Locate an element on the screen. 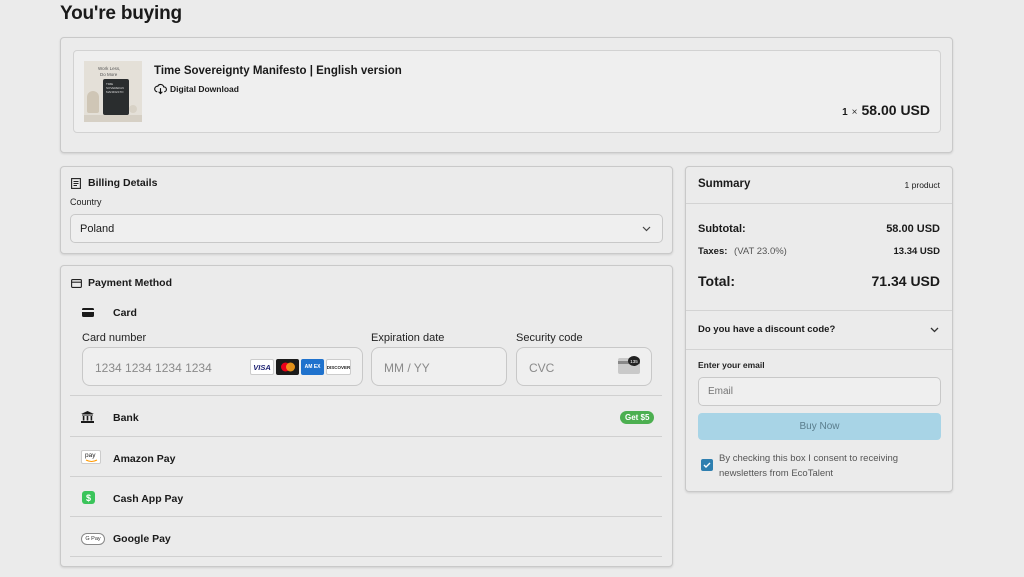  payment-option-google-pay: G Pay Google Pay is located at coordinates (366, 537).